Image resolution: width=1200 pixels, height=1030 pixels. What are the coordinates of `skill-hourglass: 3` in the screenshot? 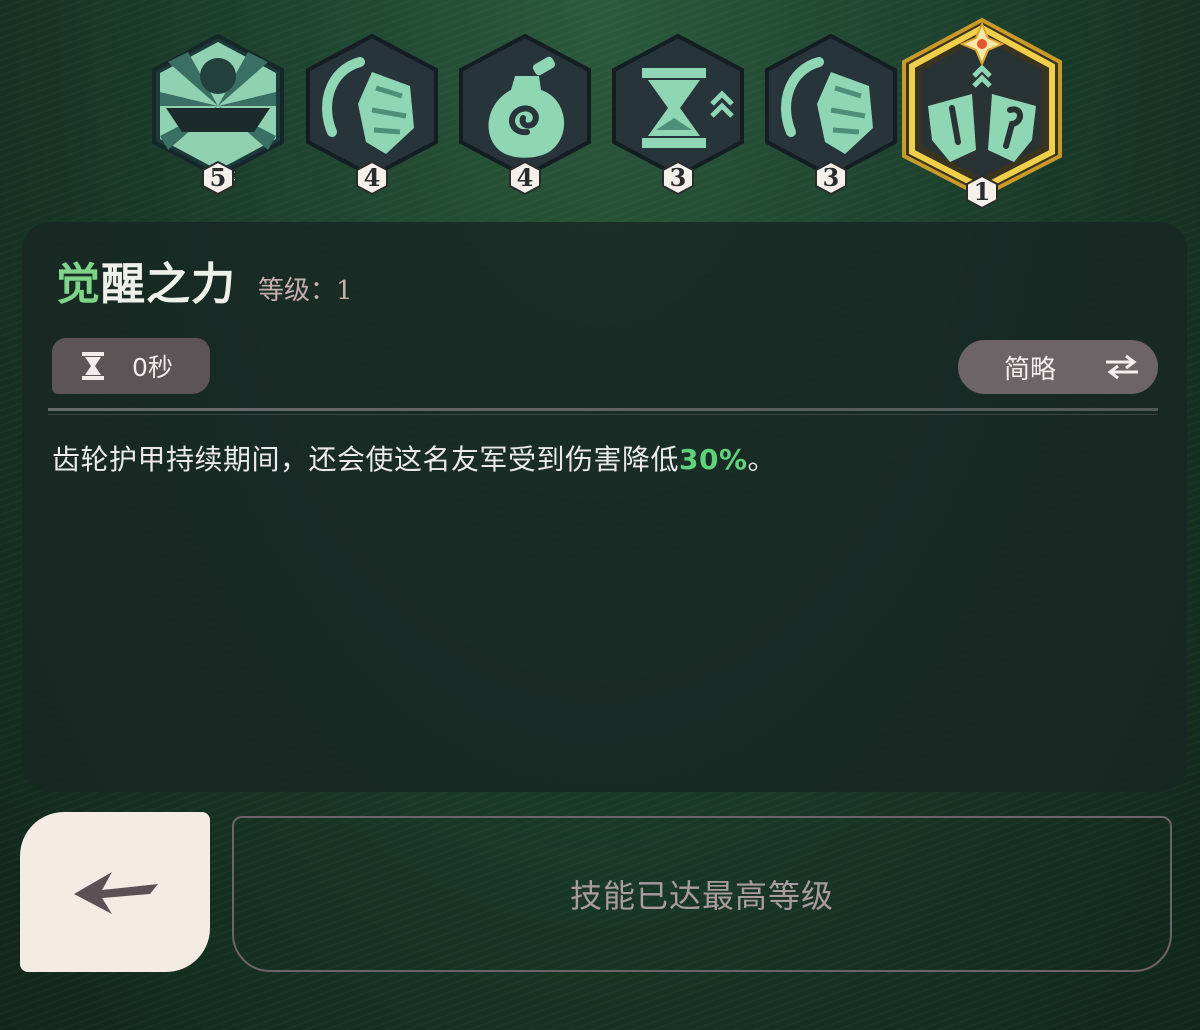 It's located at (678, 114).